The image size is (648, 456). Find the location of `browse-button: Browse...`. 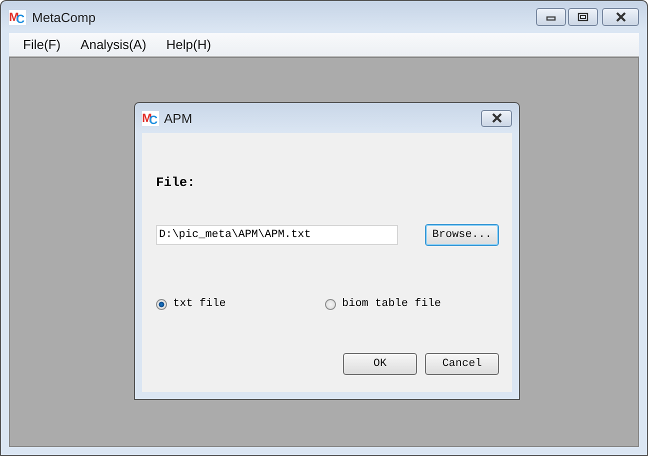

browse-button: Browse... is located at coordinates (462, 235).